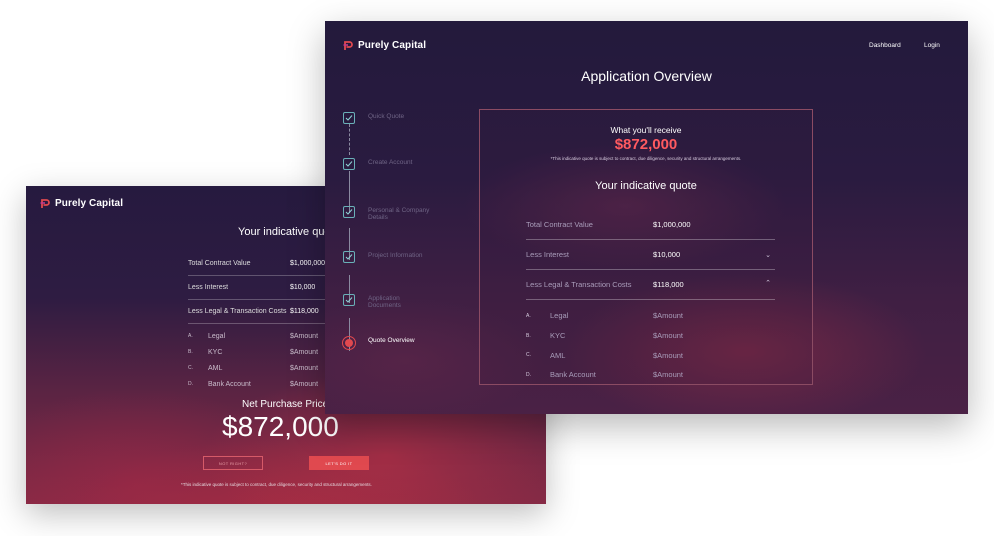  What do you see at coordinates (646, 144) in the screenshot?
I see `receive-value: $872,000` at bounding box center [646, 144].